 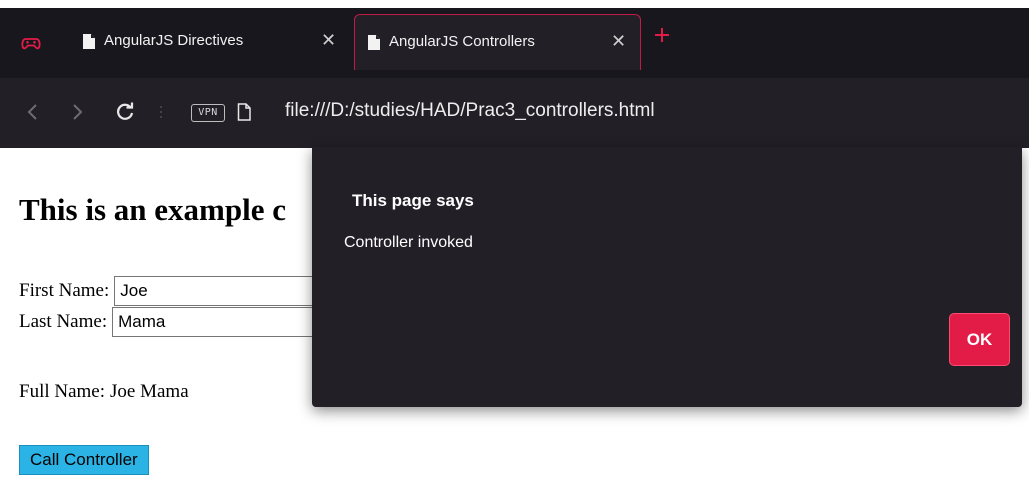 I want to click on dialog-title: This page says, so click(x=413, y=200).